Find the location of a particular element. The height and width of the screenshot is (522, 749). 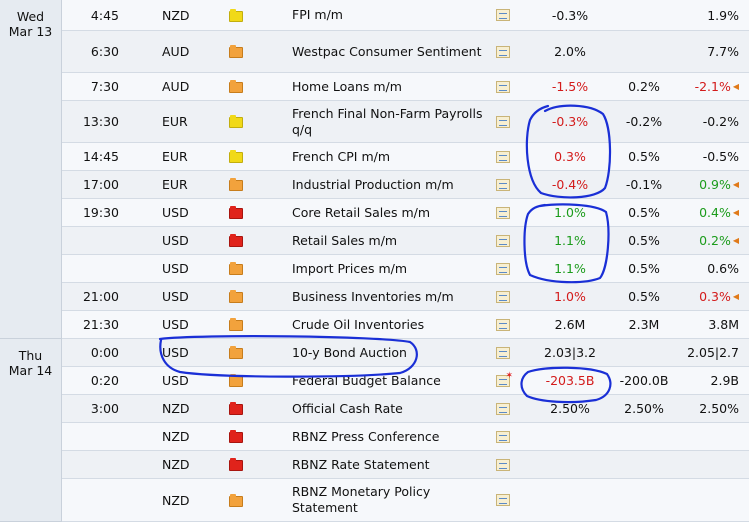

previous-value: 1.9% is located at coordinates (723, 15).